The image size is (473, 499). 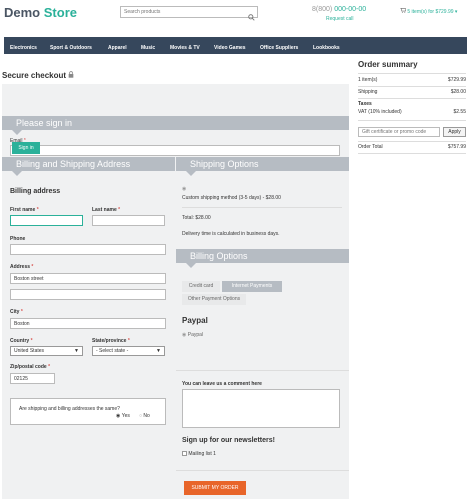 What do you see at coordinates (201, 286) in the screenshot?
I see `tab-credit-card: Credit card` at bounding box center [201, 286].